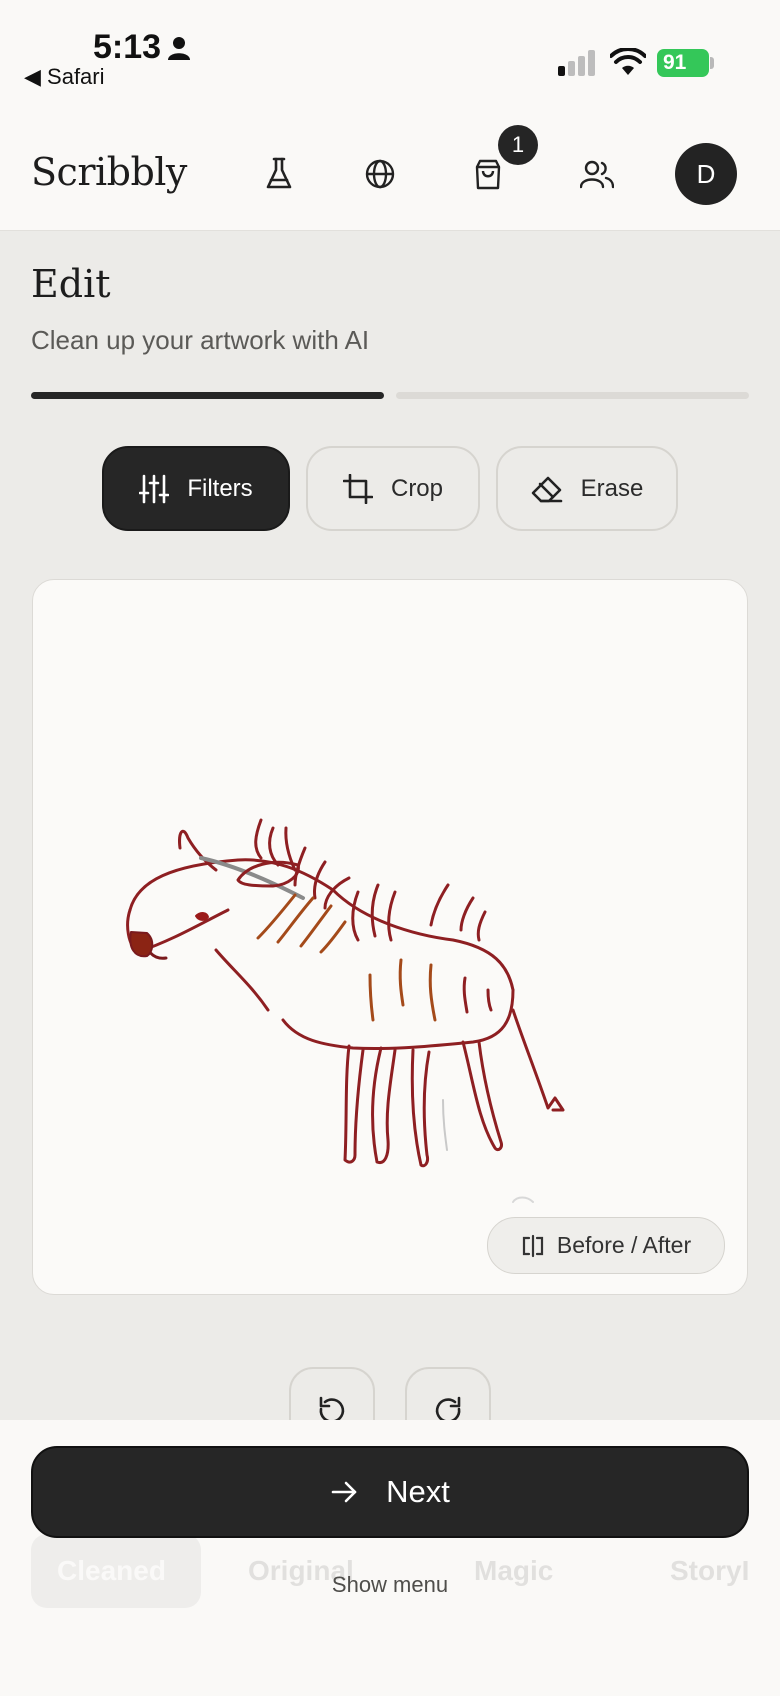 The image size is (780, 1696). Describe the element at coordinates (220, 488) in the screenshot. I see `filters-label: Filters` at that location.